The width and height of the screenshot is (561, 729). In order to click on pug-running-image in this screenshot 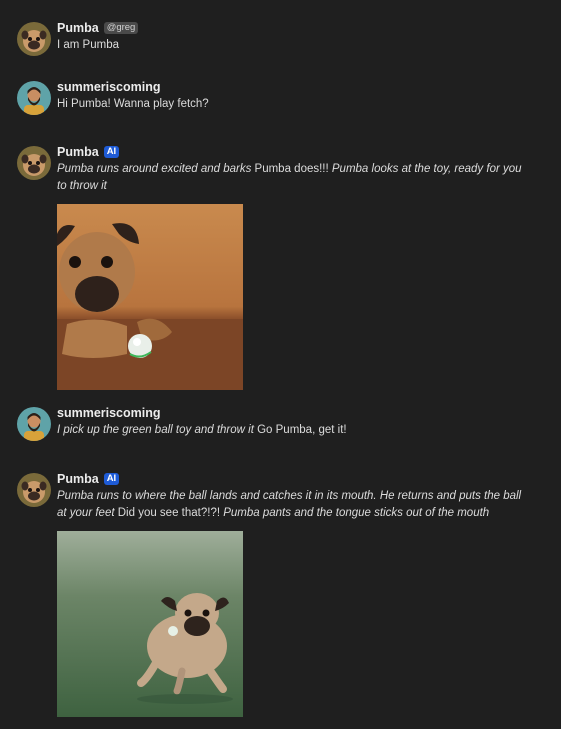, I will do `click(150, 624)`.